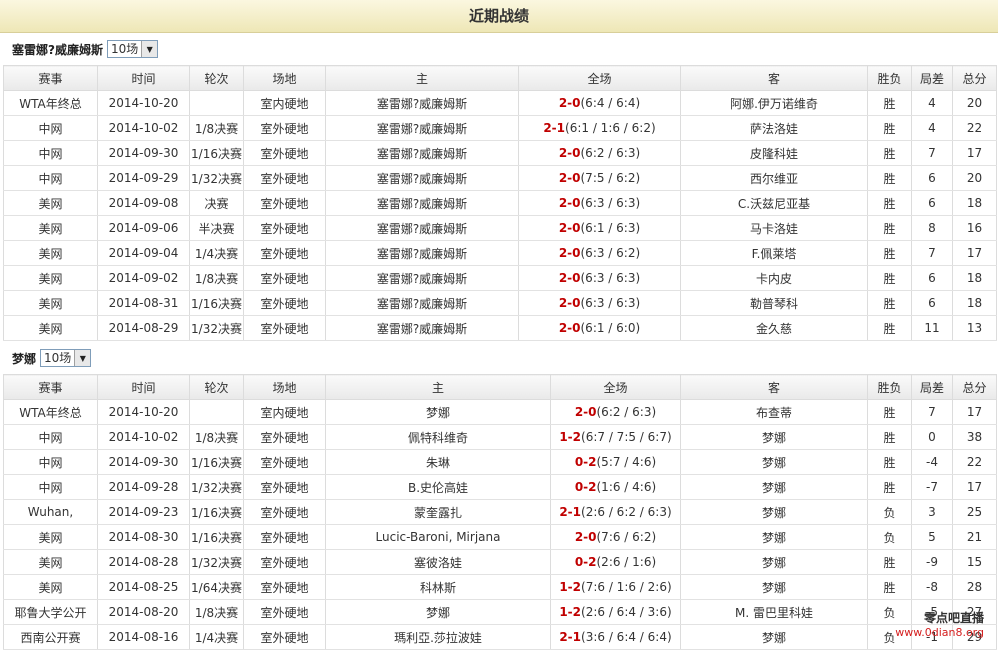  I want to click on cell-score: 0-2(1:6 / 4:6), so click(615, 487).